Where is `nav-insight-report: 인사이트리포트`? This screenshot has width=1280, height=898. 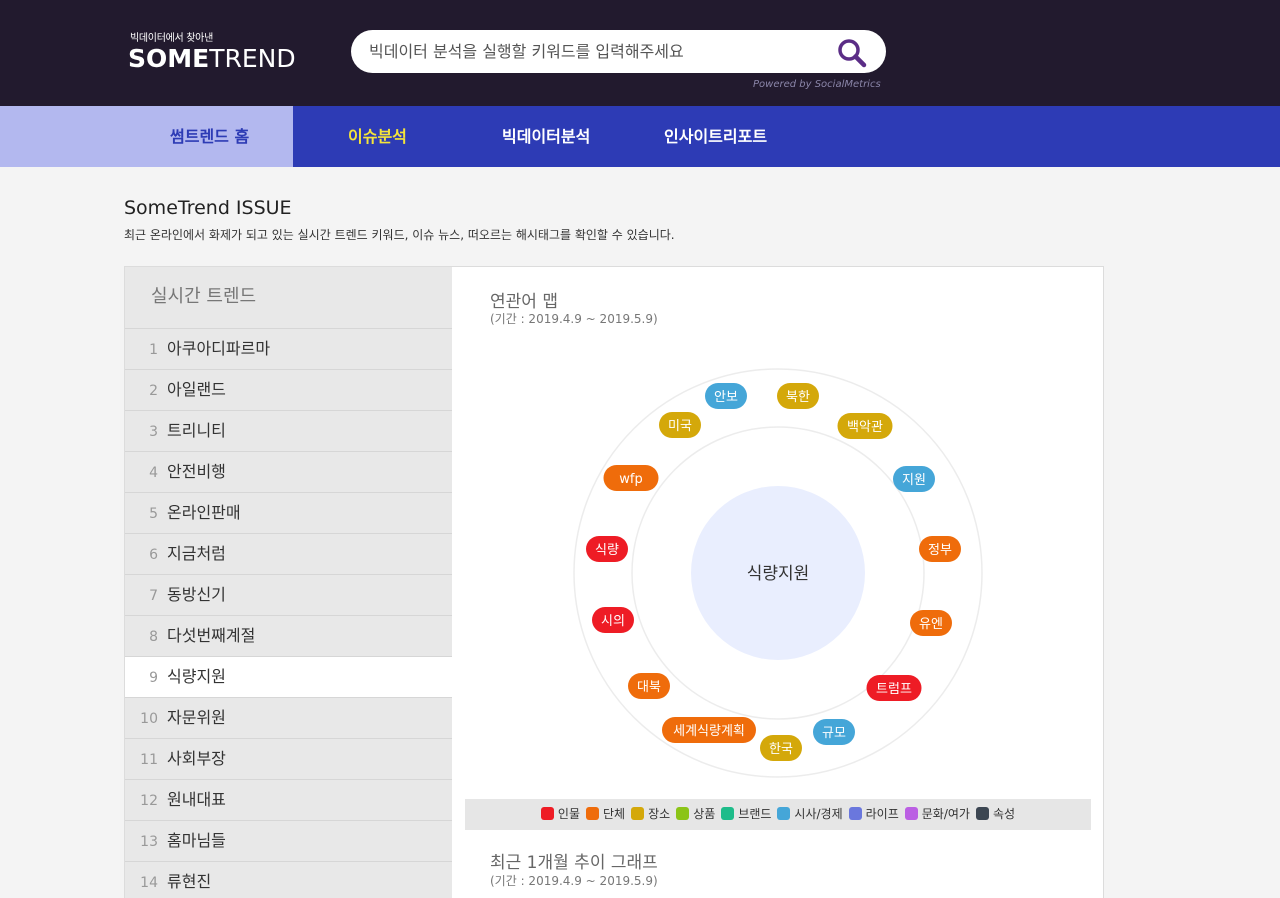 nav-insight-report: 인사이트리포트 is located at coordinates (715, 136).